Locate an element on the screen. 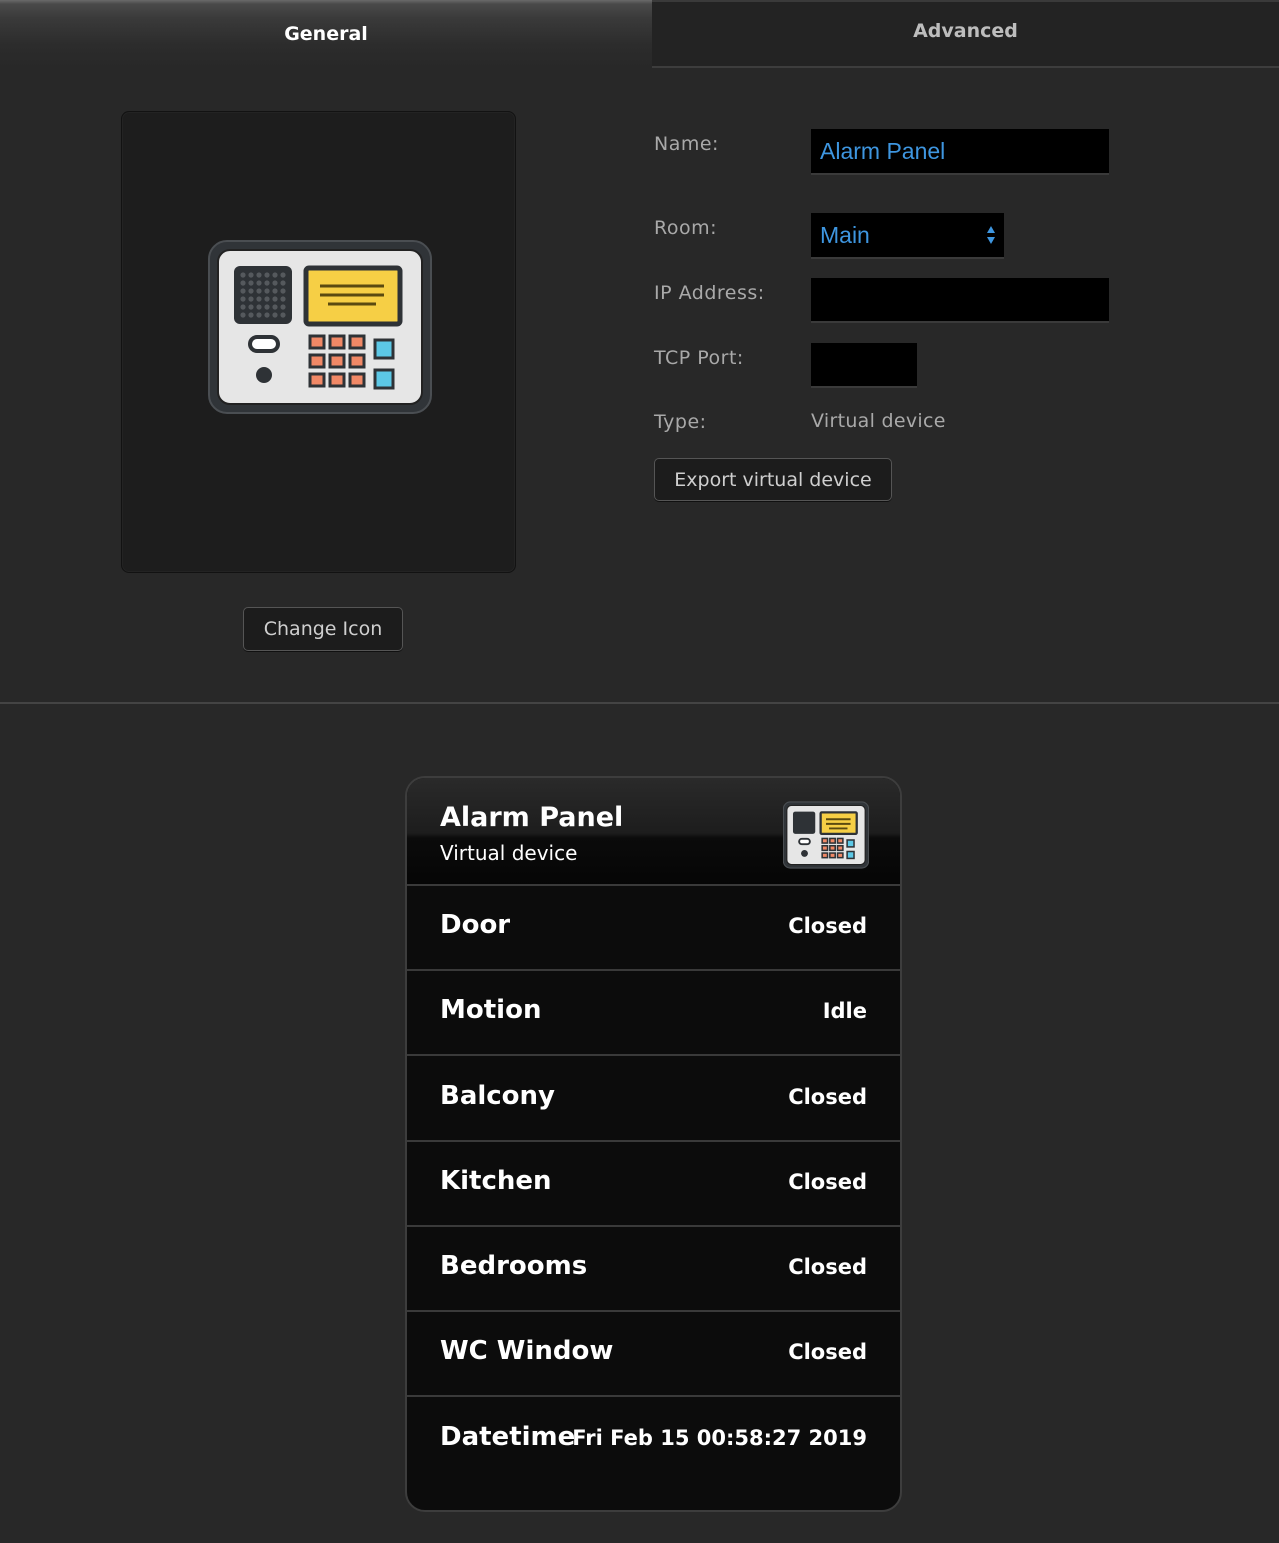  type-label: Type: is located at coordinates (680, 422).